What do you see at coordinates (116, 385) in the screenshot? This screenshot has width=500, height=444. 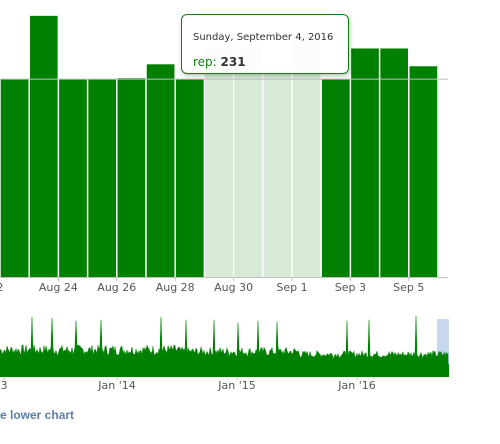 I see `navigator-tick-label: Jan '14` at bounding box center [116, 385].